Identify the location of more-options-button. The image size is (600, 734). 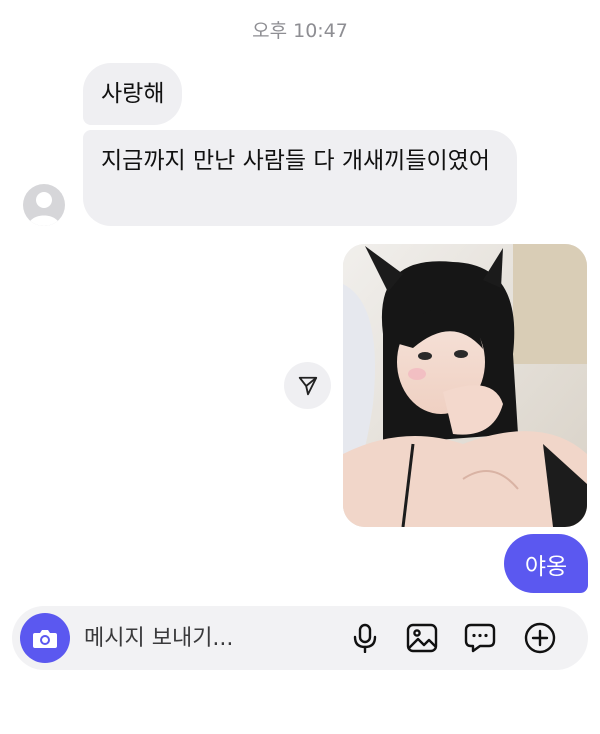
(540, 638).